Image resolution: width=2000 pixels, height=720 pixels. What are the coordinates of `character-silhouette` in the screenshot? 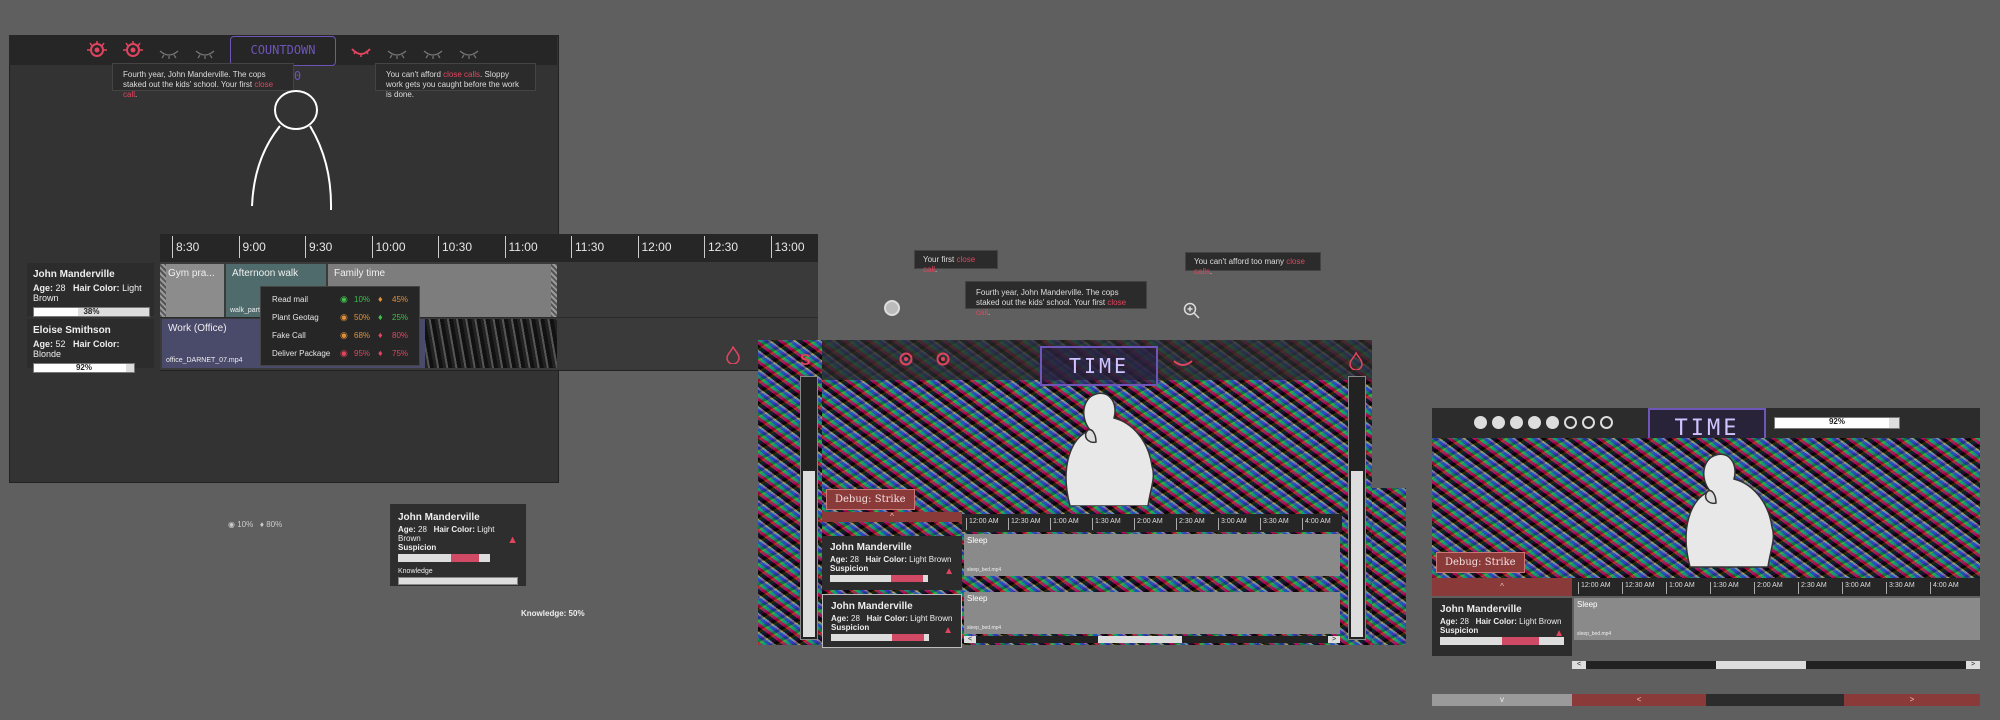 It's located at (292, 150).